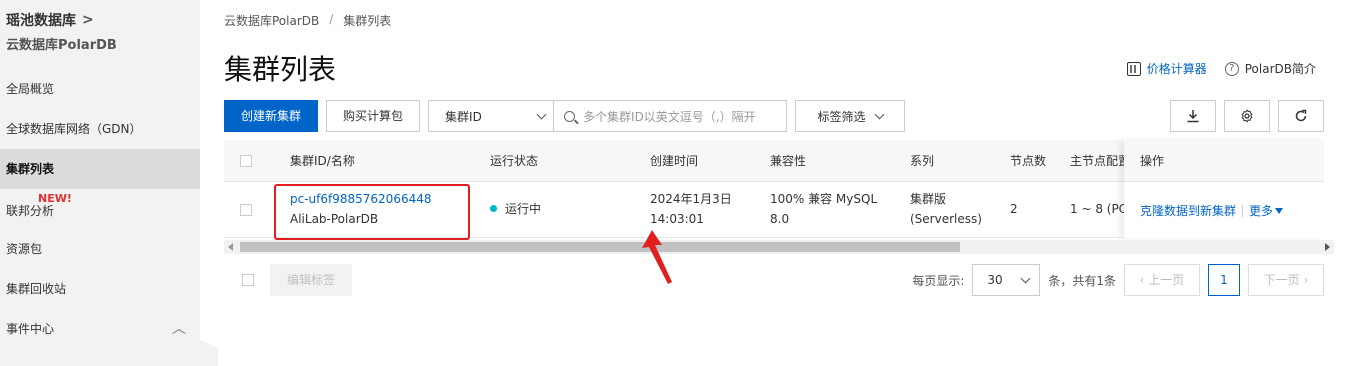  I want to click on tag-filter-button: 标签筛选, so click(850, 116).